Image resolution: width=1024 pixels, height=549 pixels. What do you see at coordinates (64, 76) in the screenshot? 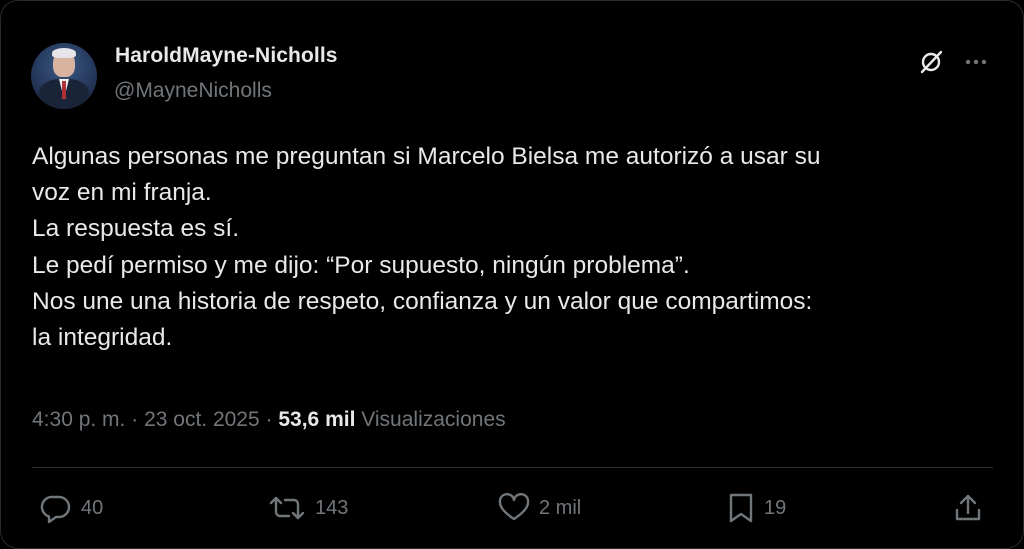
I see `avatar` at bounding box center [64, 76].